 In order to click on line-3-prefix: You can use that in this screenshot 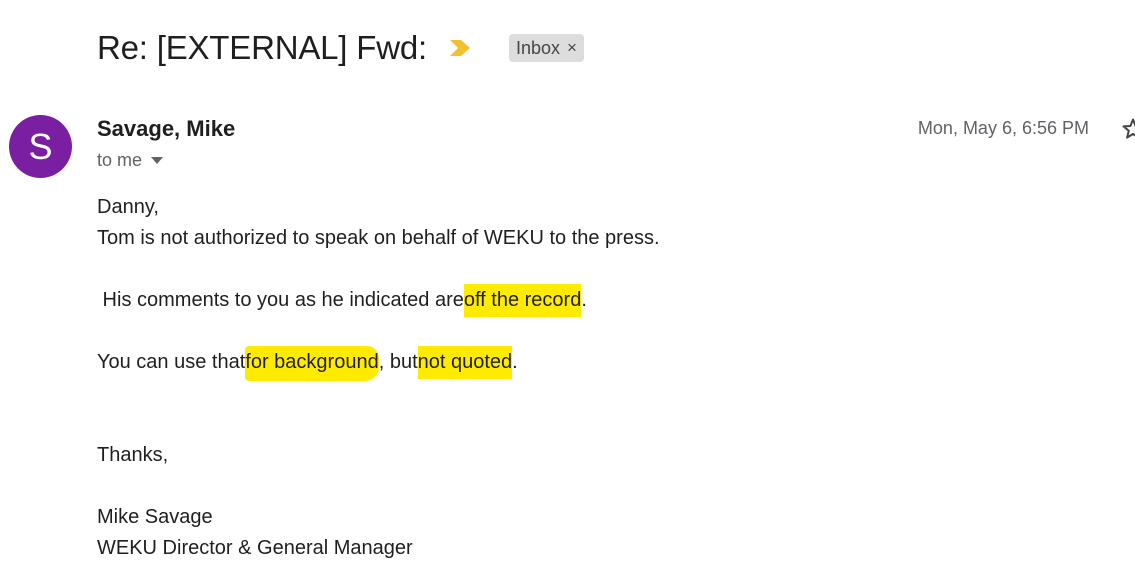, I will do `click(171, 362)`.